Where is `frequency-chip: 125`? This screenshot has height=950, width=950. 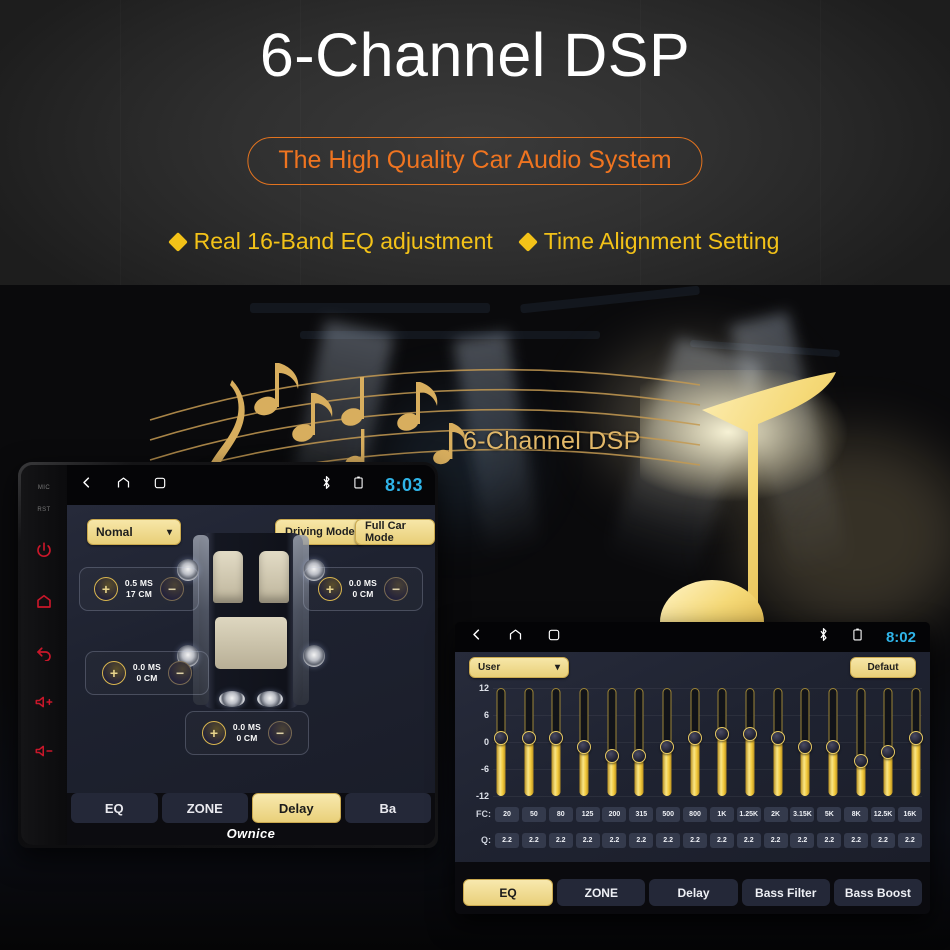
frequency-chip: 125 is located at coordinates (587, 814).